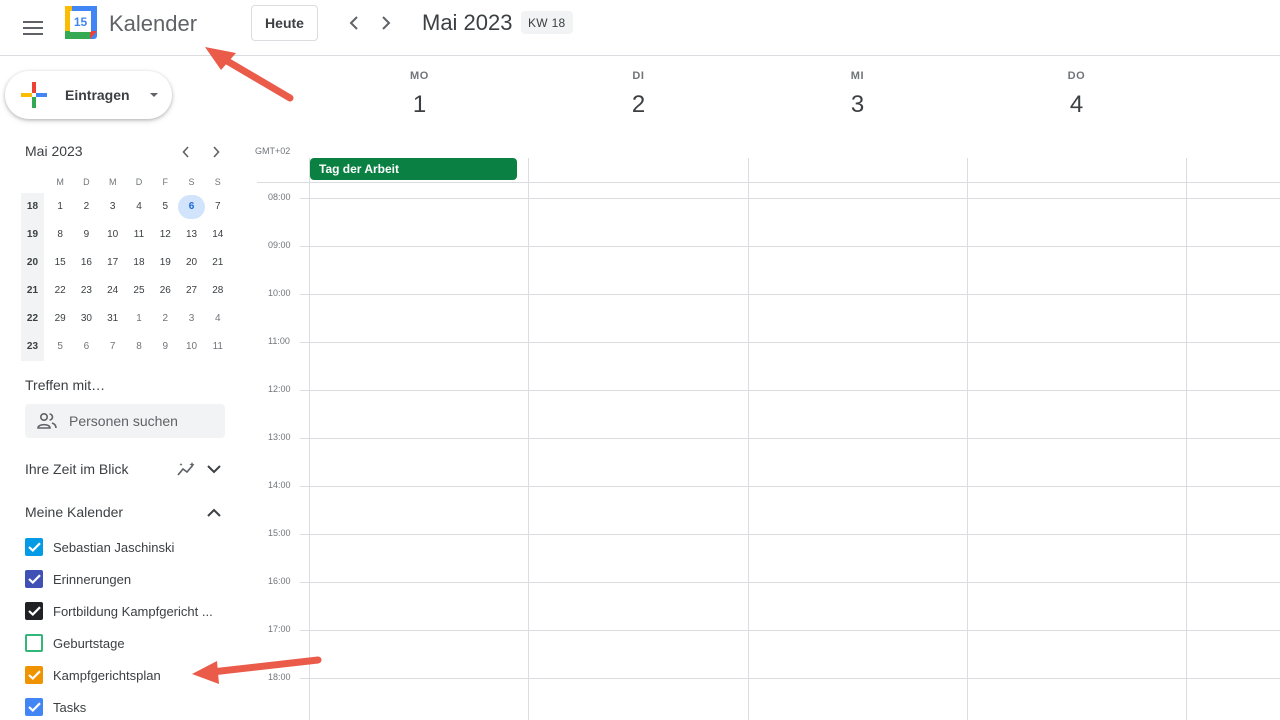 The width and height of the screenshot is (1280, 720). What do you see at coordinates (130, 643) in the screenshot?
I see `calendar-item: Geburtstage` at bounding box center [130, 643].